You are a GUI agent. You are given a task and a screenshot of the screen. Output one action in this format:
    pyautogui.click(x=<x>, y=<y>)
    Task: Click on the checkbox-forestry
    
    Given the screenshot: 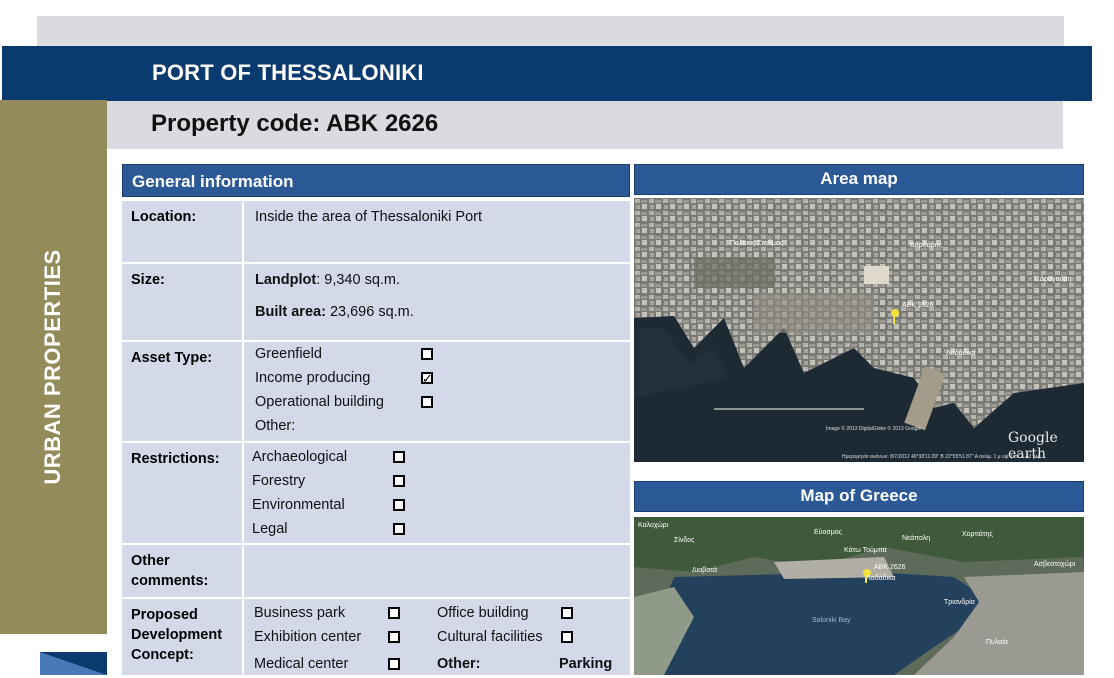 What is the action you would take?
    pyautogui.click(x=399, y=481)
    